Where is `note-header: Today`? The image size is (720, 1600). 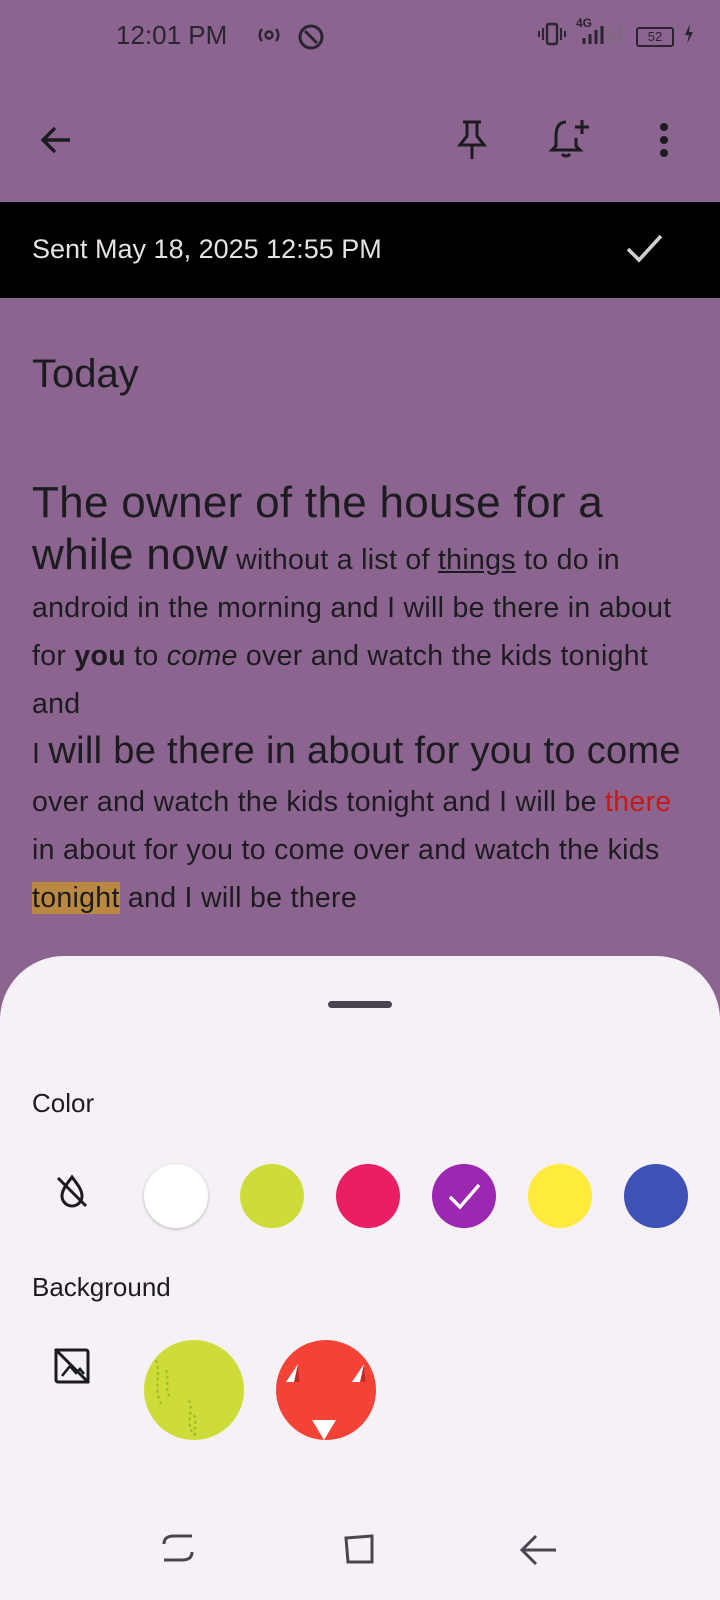 note-header: Today is located at coordinates (362, 368).